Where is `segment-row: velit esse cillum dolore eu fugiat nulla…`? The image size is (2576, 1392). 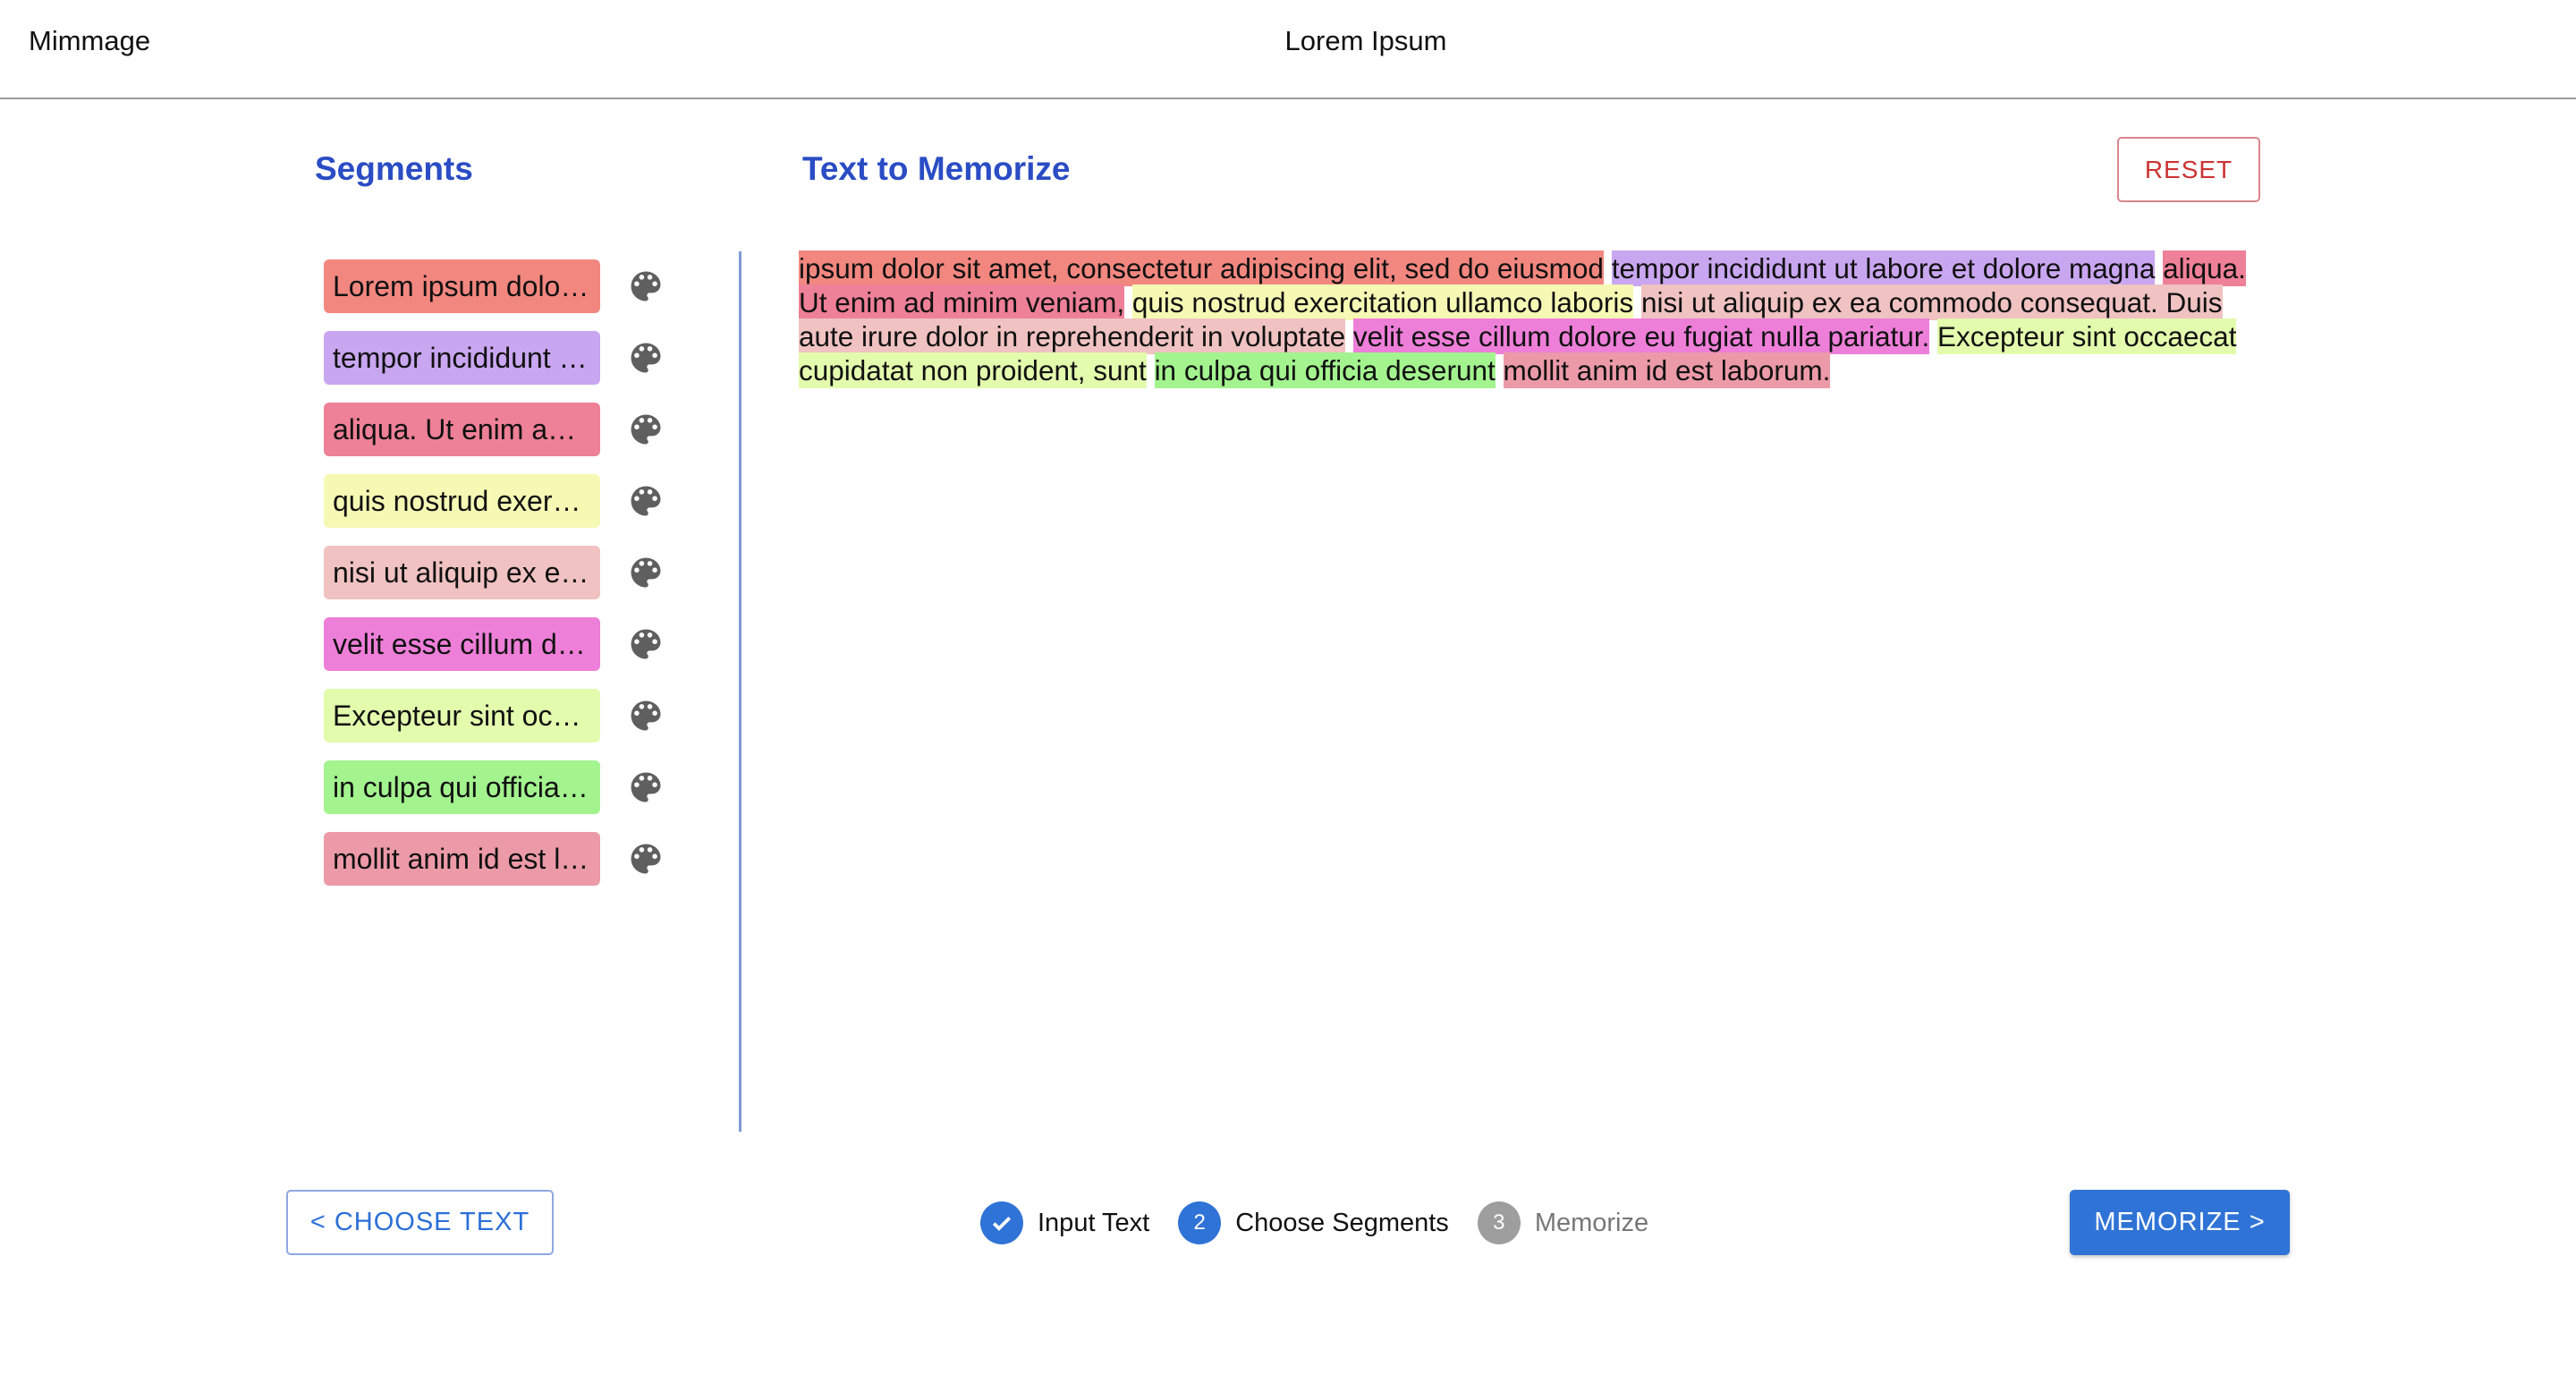 segment-row: velit esse cillum dolore eu fugiat nulla… is located at coordinates (503, 653).